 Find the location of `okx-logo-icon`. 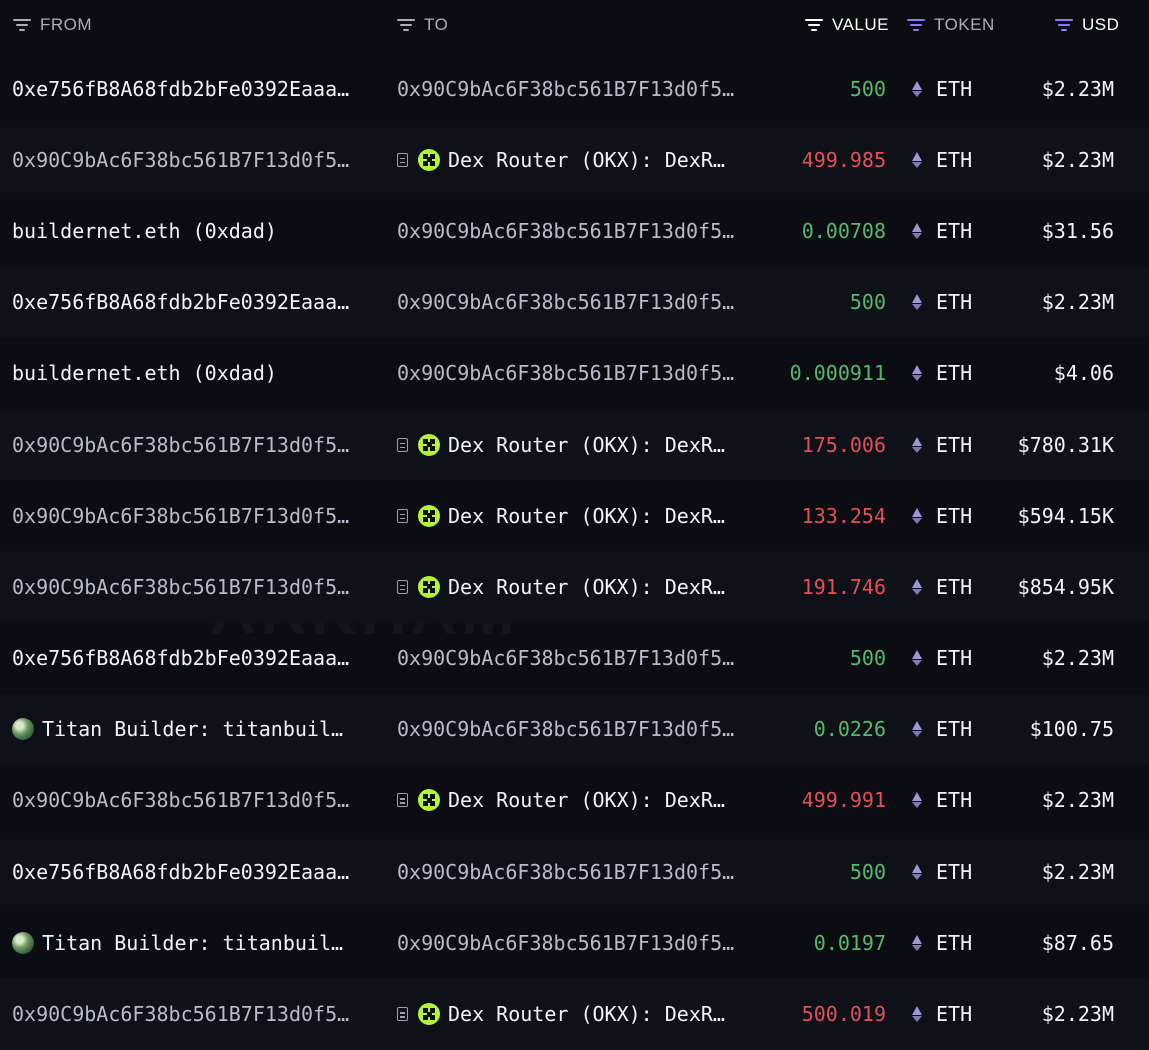

okx-logo-icon is located at coordinates (429, 586).